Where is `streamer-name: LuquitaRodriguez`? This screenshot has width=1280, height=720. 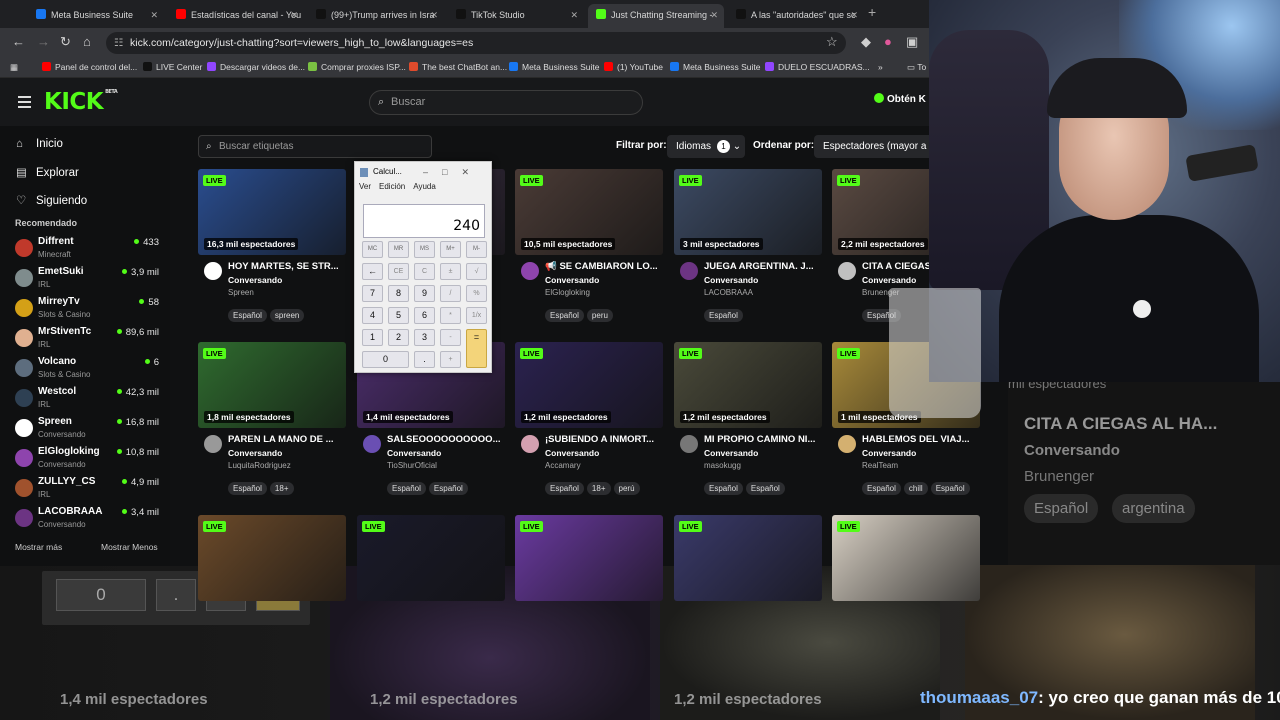 streamer-name: LuquitaRodriguez is located at coordinates (259, 465).